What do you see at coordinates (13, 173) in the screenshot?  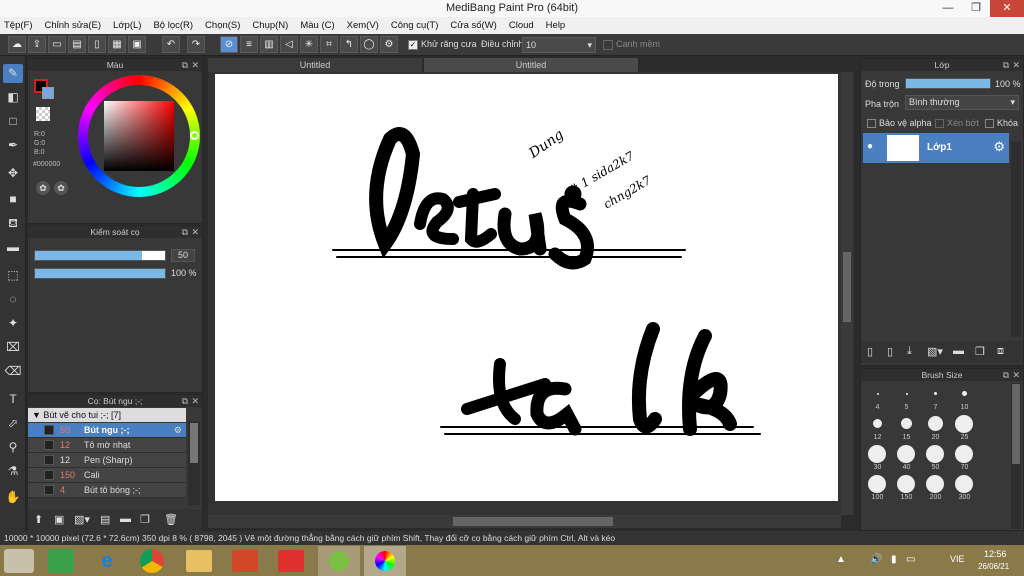 I see `move-tool-icon: ✥` at bounding box center [13, 173].